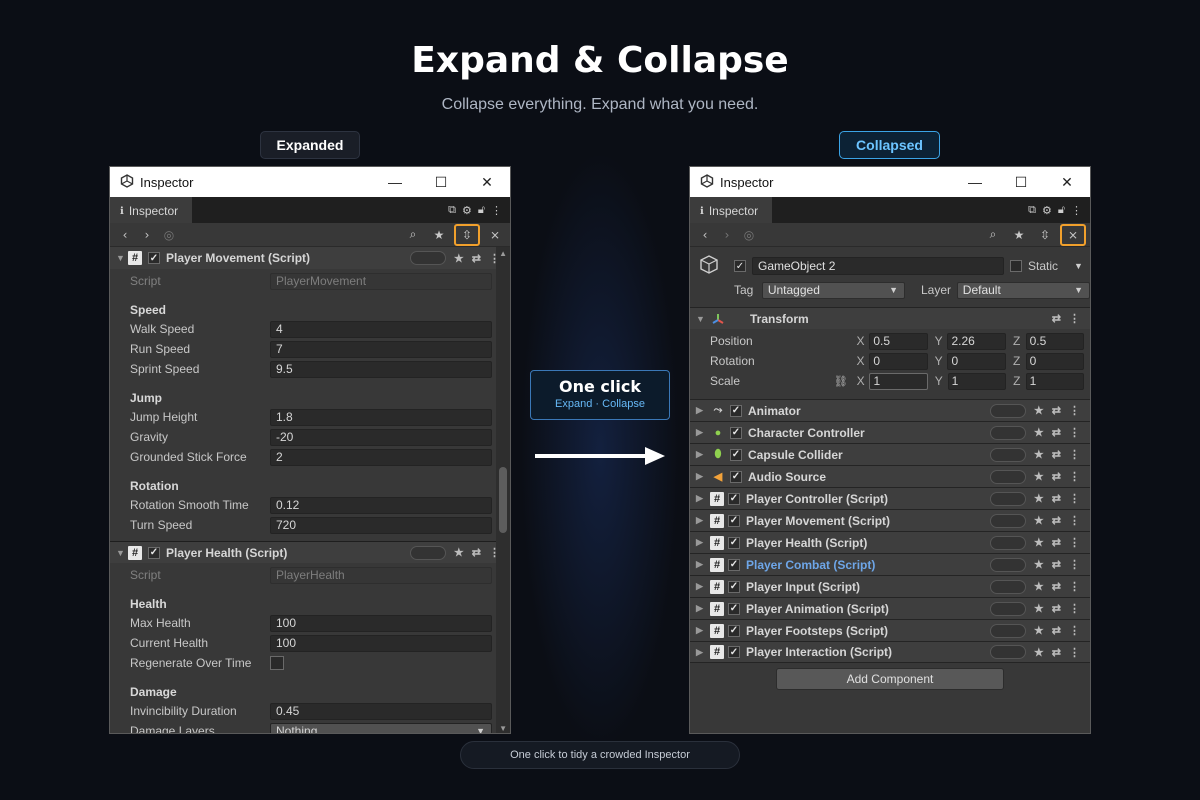  Describe the element at coordinates (840, 381) in the screenshot. I see `constrain-link-icon: ⛓` at that location.